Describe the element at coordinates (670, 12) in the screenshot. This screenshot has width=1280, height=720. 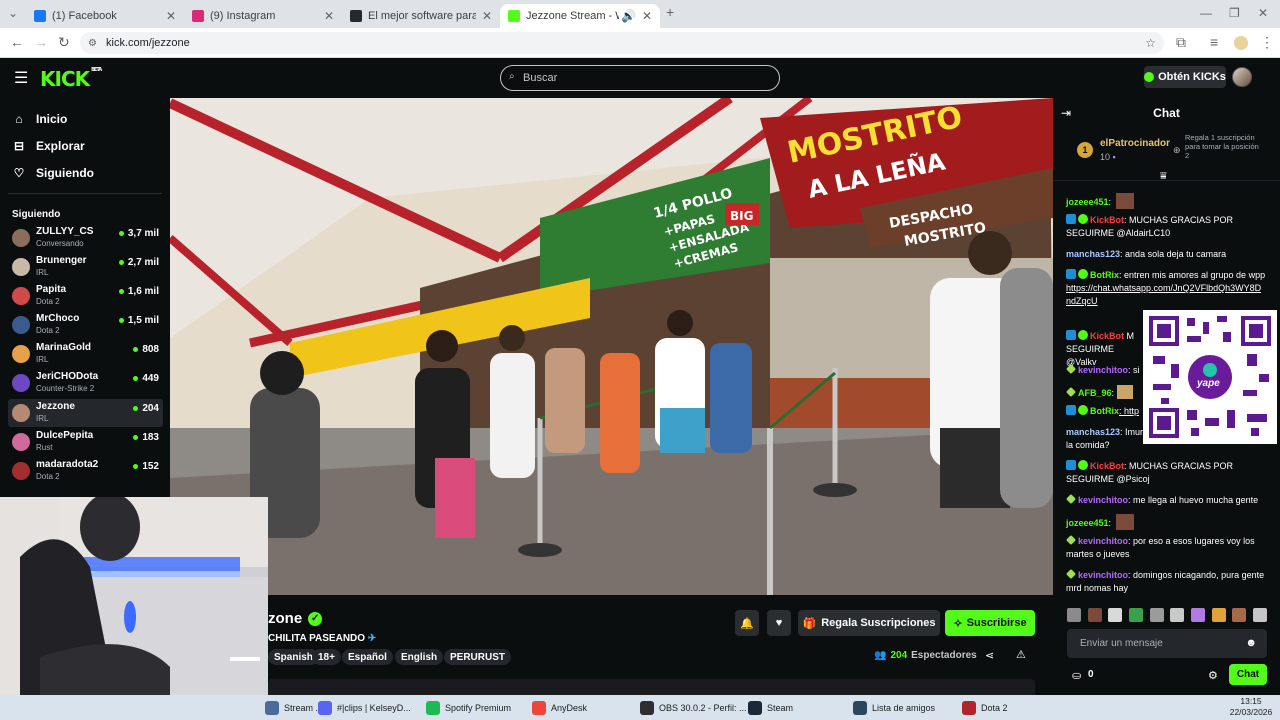
I see `new-tab-button: +` at that location.